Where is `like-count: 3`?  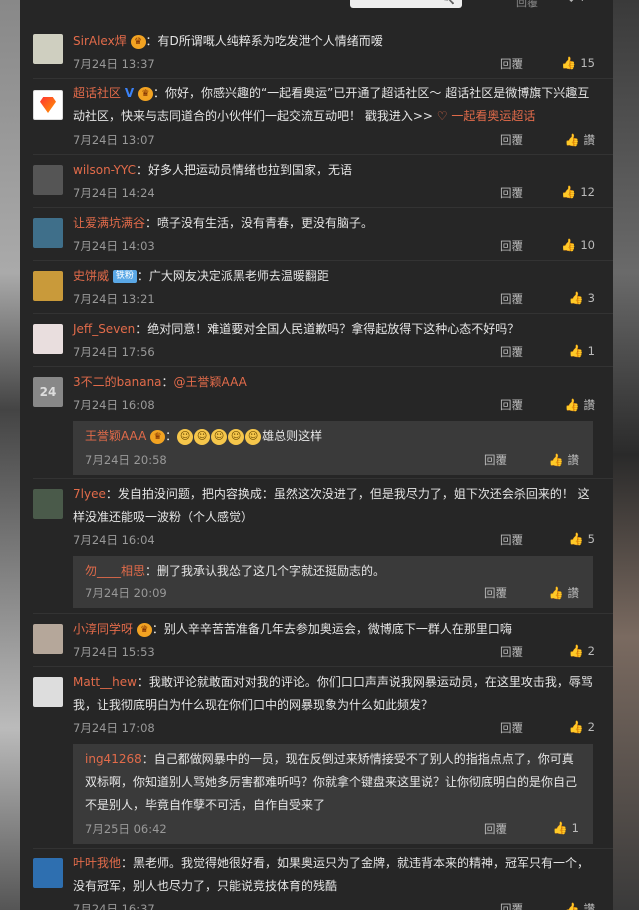 like-count: 3 is located at coordinates (591, 298).